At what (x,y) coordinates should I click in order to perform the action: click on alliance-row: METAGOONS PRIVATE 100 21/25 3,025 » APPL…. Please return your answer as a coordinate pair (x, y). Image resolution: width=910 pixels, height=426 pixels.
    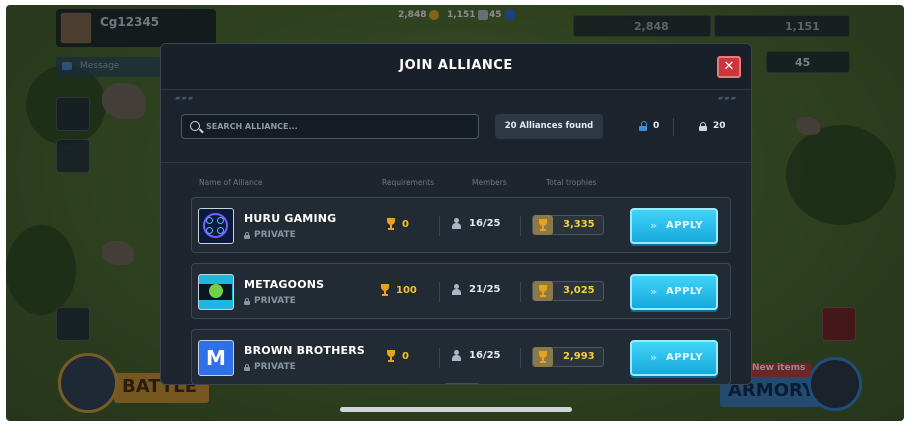
    Looking at the image, I should click on (461, 291).